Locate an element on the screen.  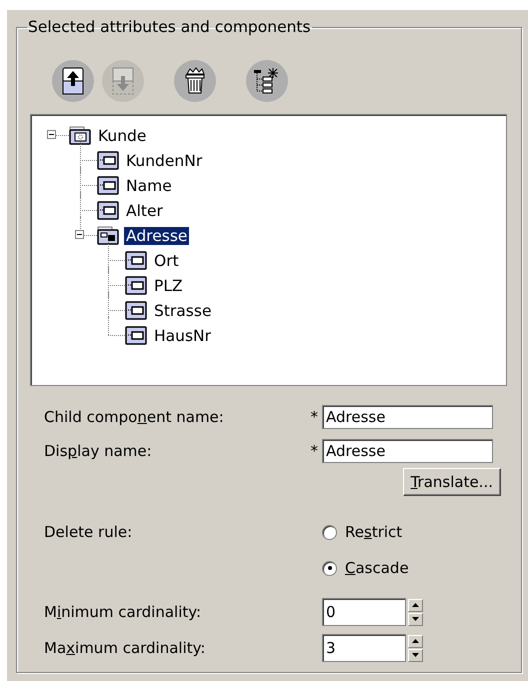
tree-item: Ort is located at coordinates (166, 261).